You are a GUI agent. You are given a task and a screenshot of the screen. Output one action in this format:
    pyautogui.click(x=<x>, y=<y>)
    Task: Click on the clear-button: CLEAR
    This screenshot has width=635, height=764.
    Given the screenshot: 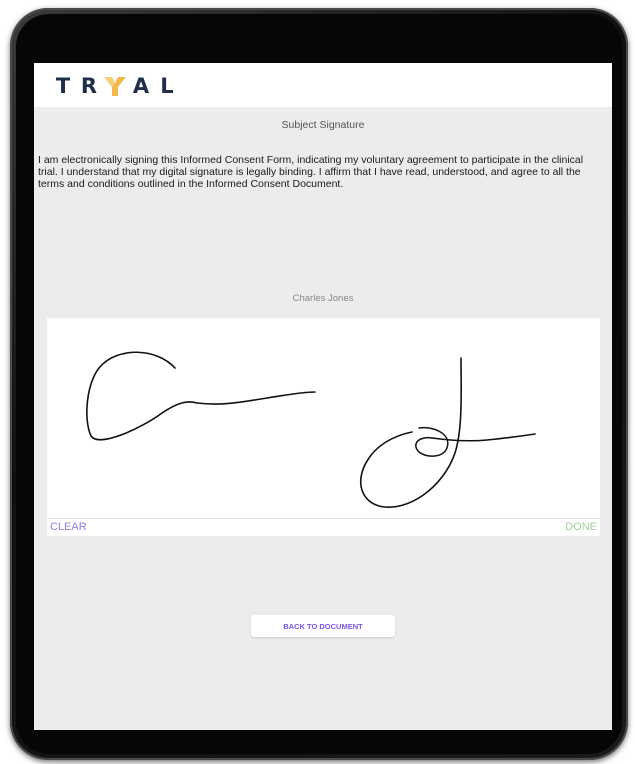 What is the action you would take?
    pyautogui.click(x=68, y=527)
    